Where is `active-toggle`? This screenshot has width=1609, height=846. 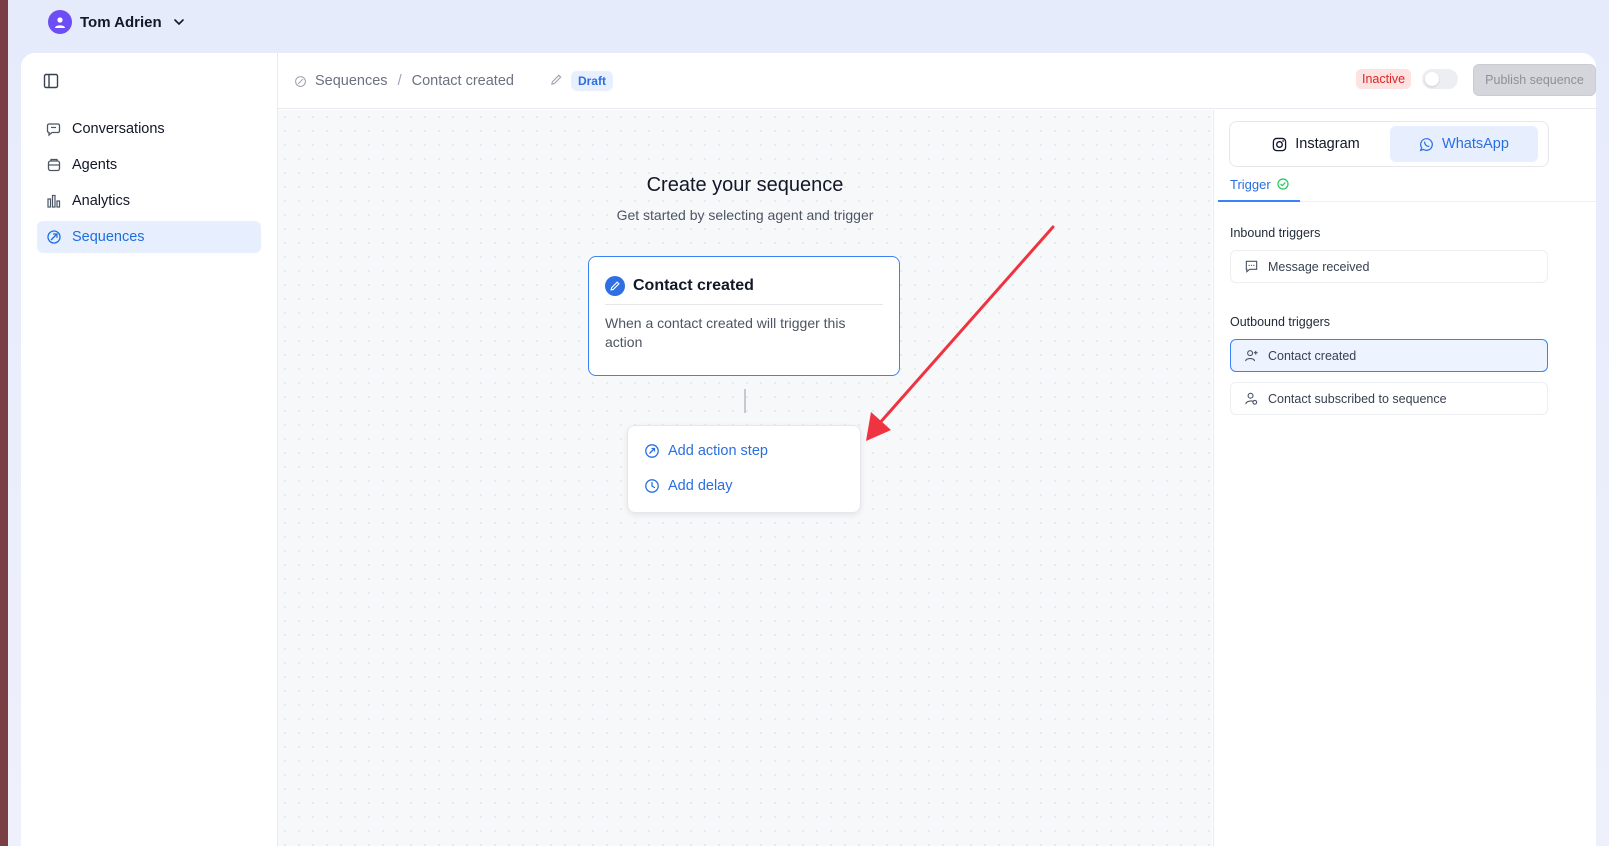 active-toggle is located at coordinates (1440, 79).